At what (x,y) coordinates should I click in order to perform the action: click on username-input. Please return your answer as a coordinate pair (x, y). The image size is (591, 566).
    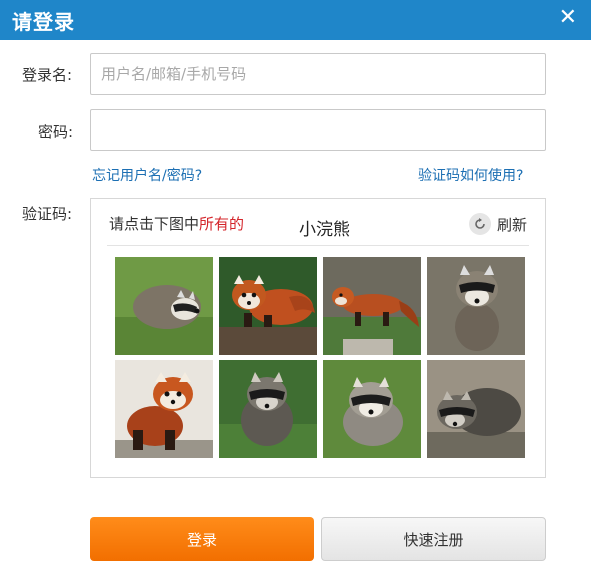
    Looking at the image, I should click on (318, 74).